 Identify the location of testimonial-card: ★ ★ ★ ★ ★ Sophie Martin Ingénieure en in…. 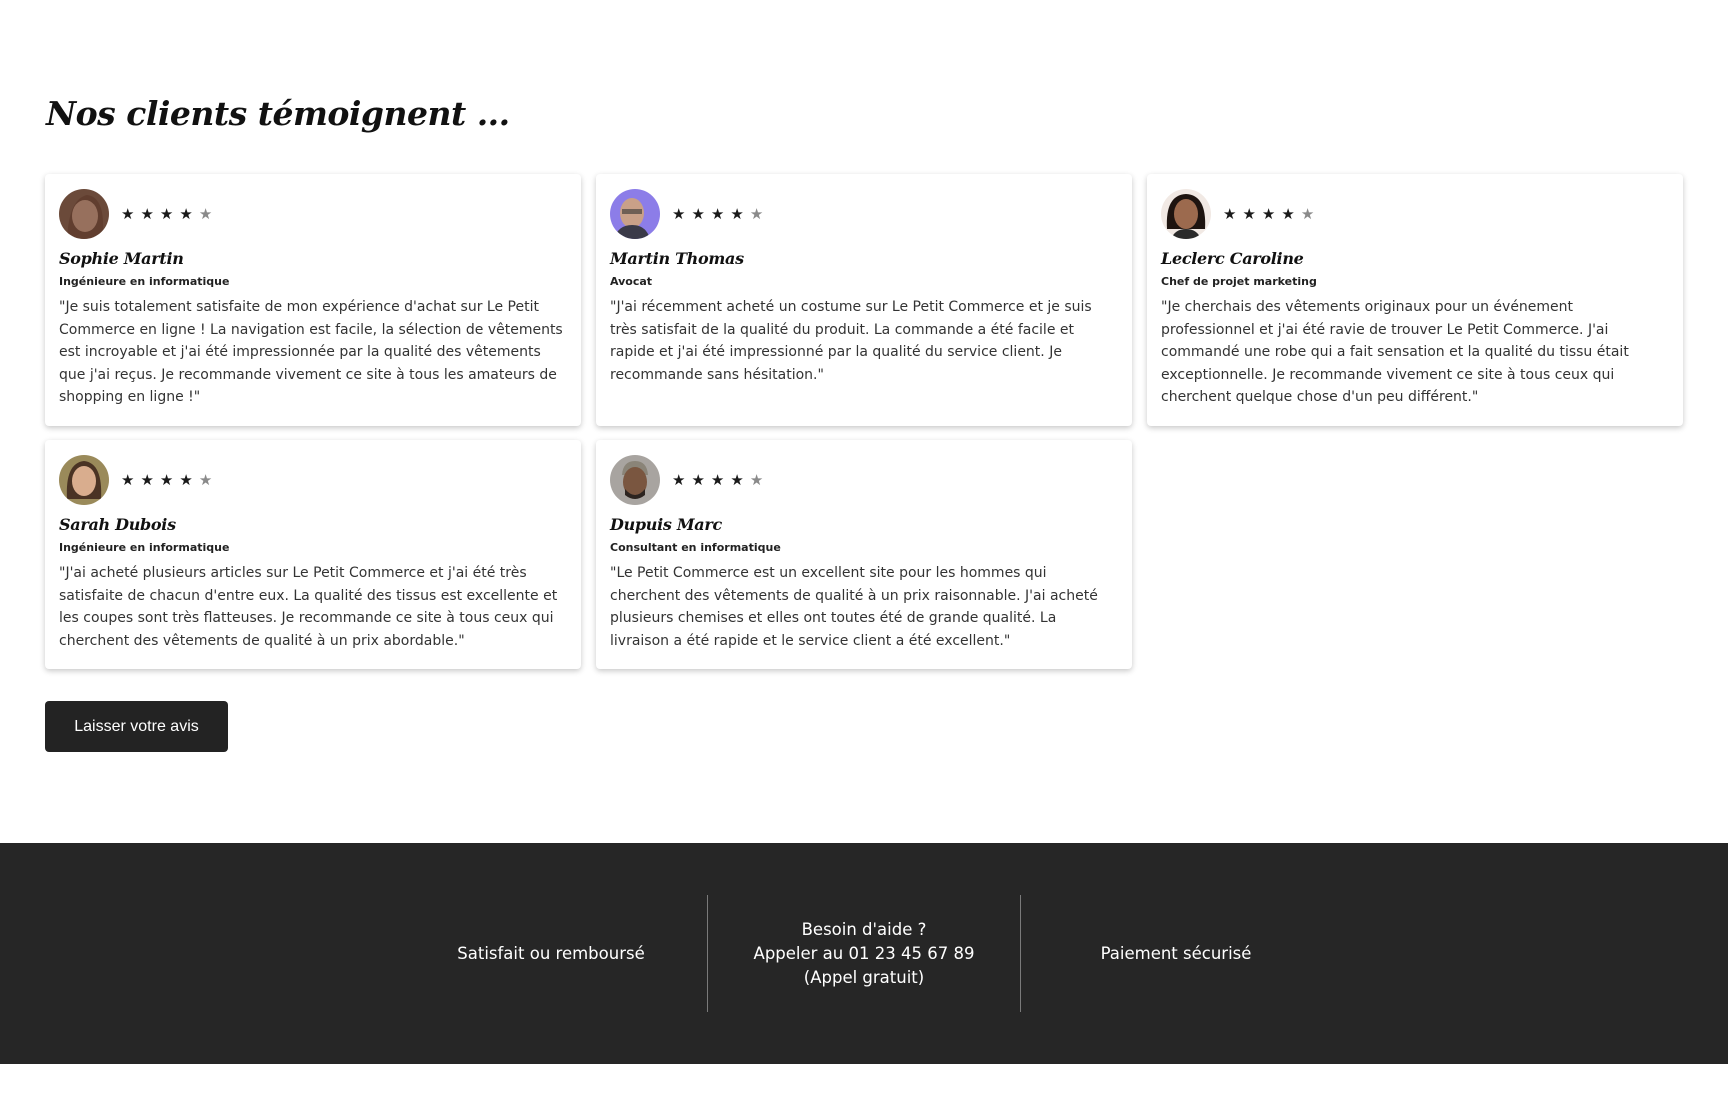
(313, 300).